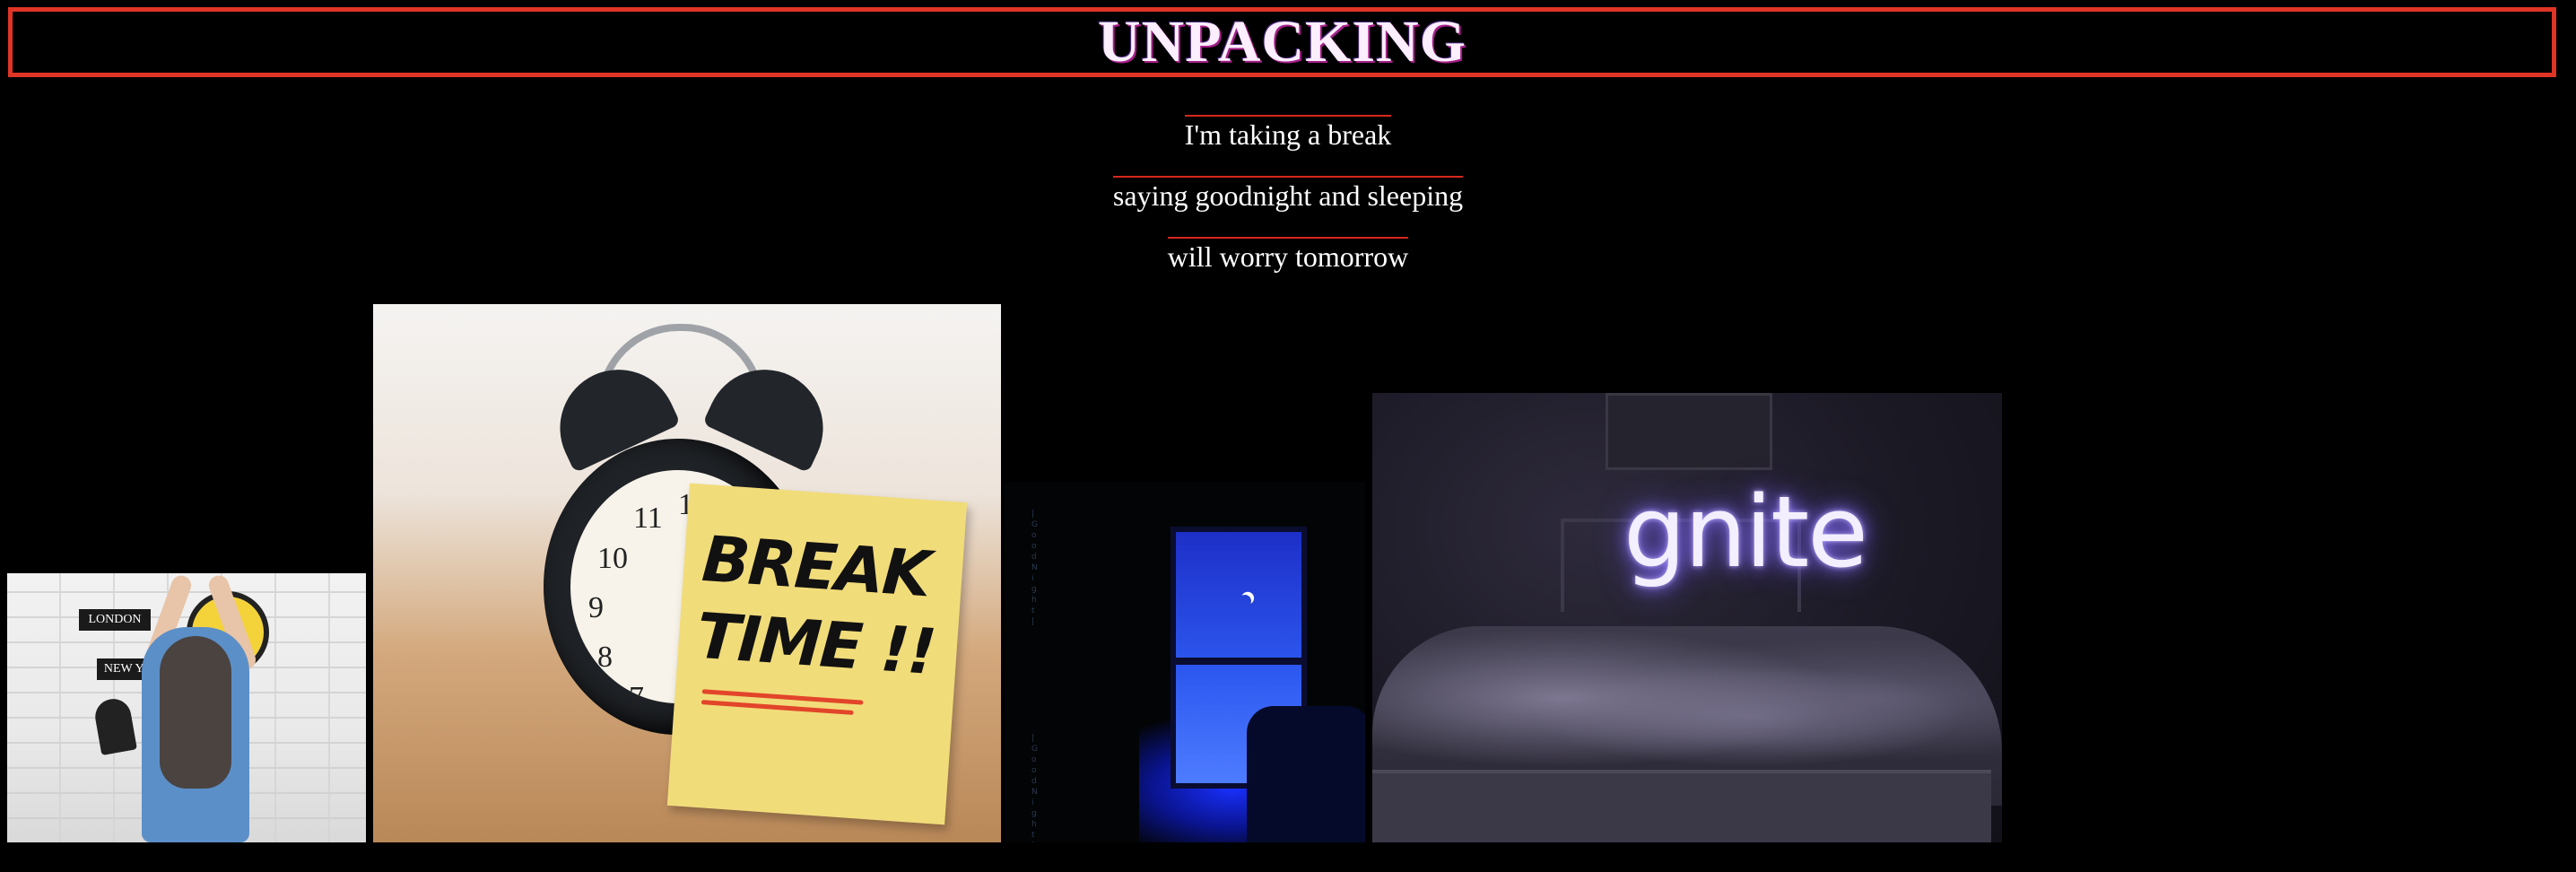 This screenshot has width=2576, height=872. What do you see at coordinates (596, 608) in the screenshot?
I see `clock-number-9: 9` at bounding box center [596, 608].